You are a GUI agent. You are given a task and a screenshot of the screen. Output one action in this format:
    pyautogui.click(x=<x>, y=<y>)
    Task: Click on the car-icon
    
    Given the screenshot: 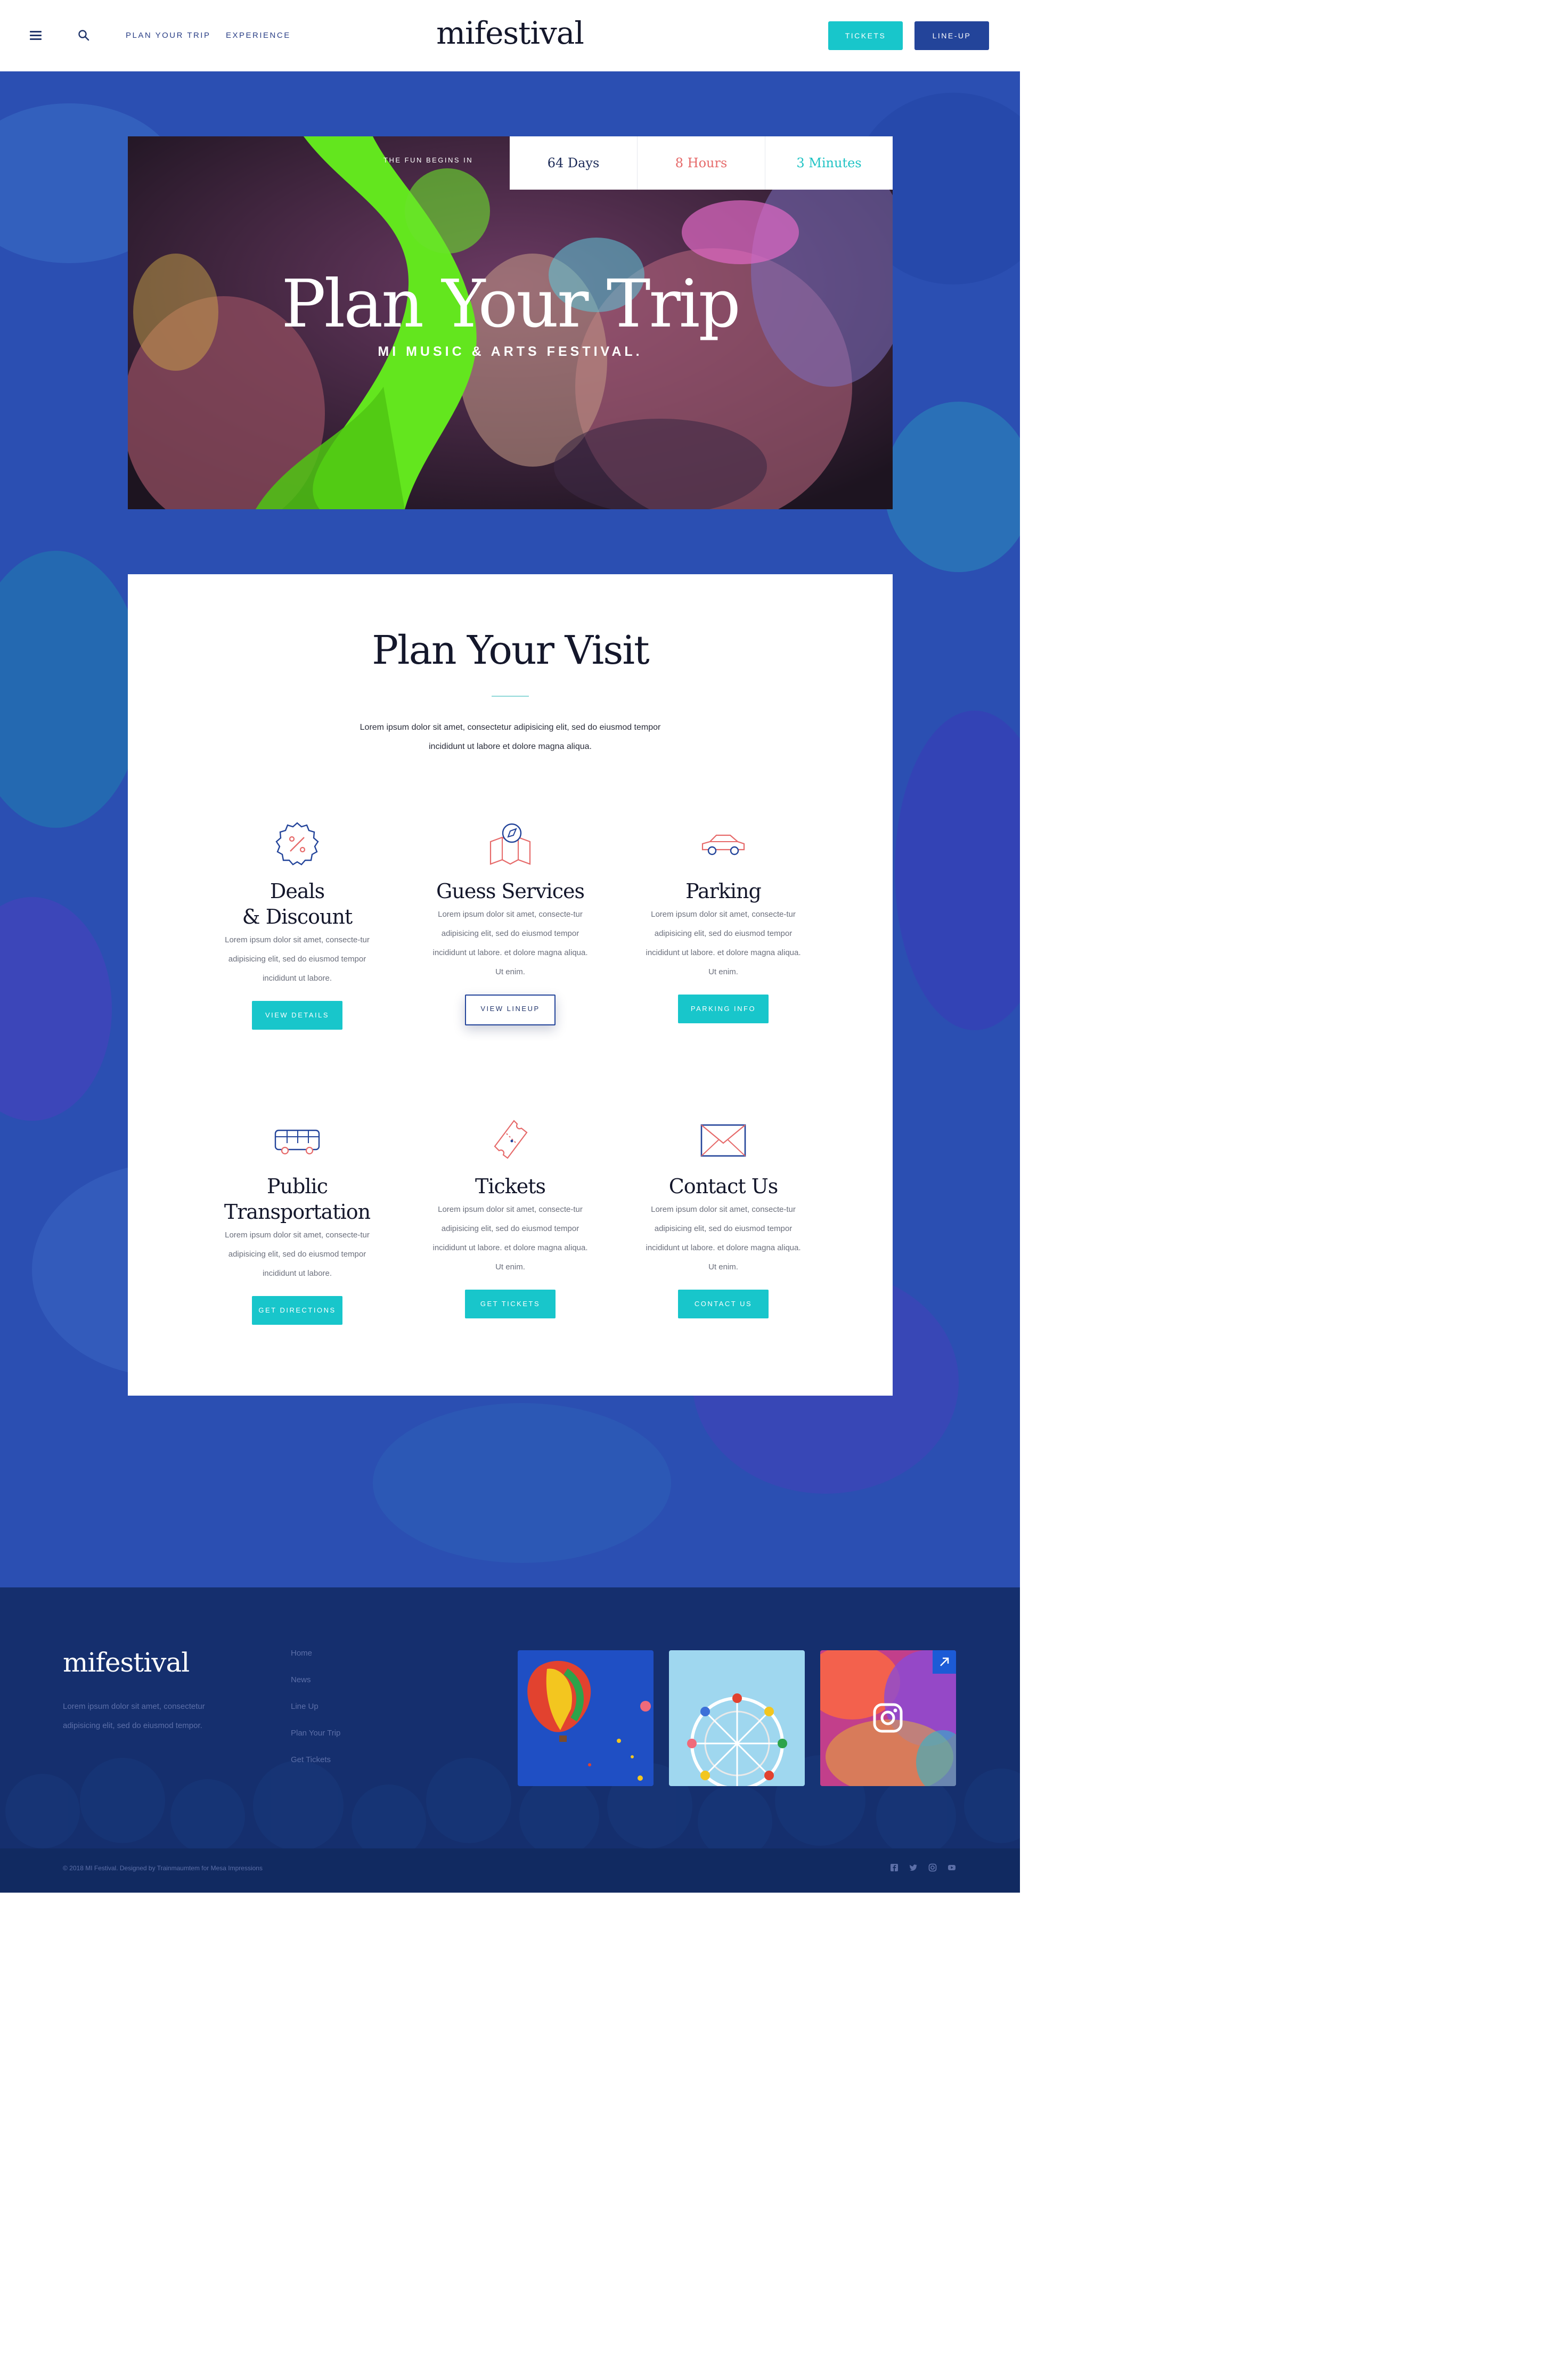 What is the action you would take?
    pyautogui.click(x=723, y=844)
    